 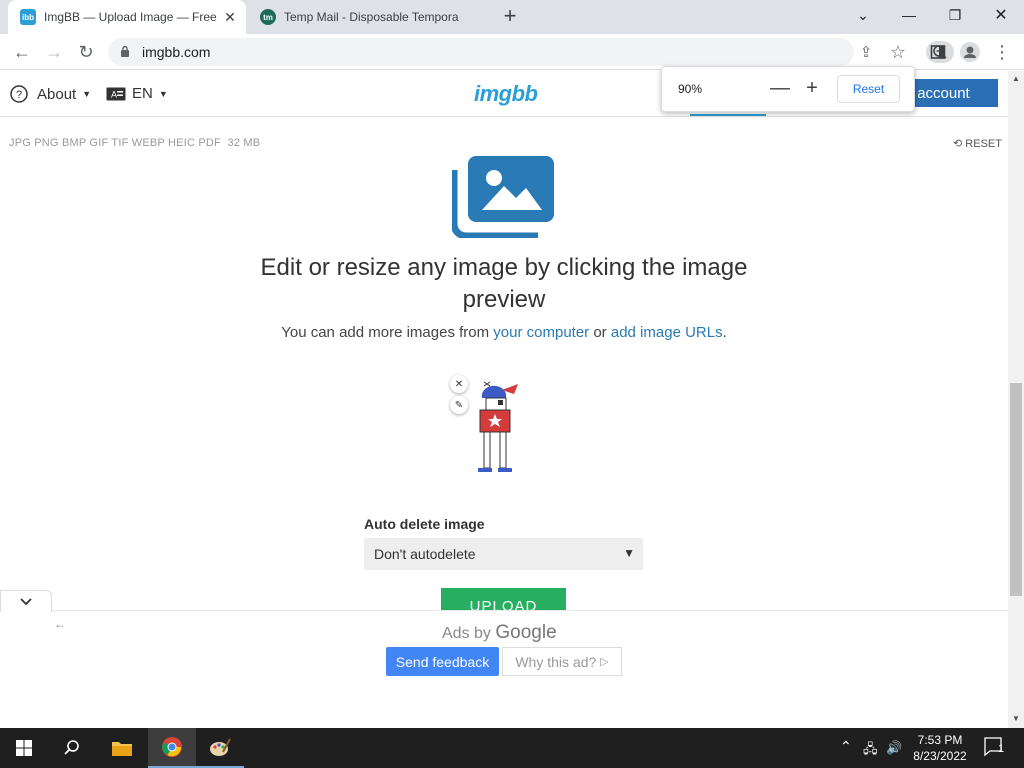 I want to click on browser-toolbar: ← → ↻ imgbb.com ⇪ ☆ ⋮, so click(x=512, y=52).